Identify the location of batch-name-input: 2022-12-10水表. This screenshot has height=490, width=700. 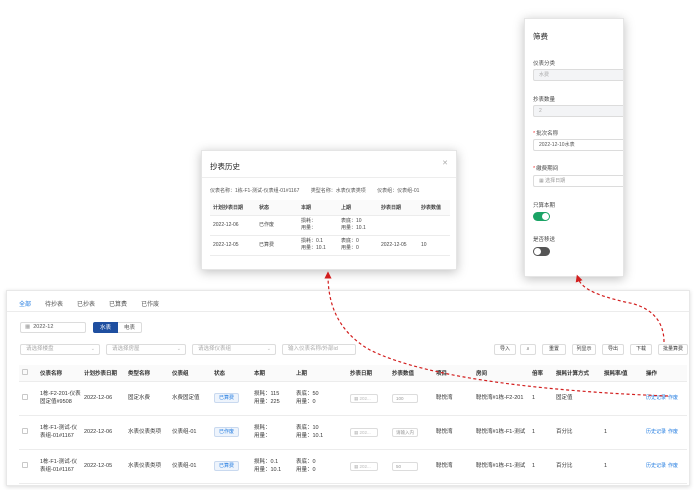
(578, 145).